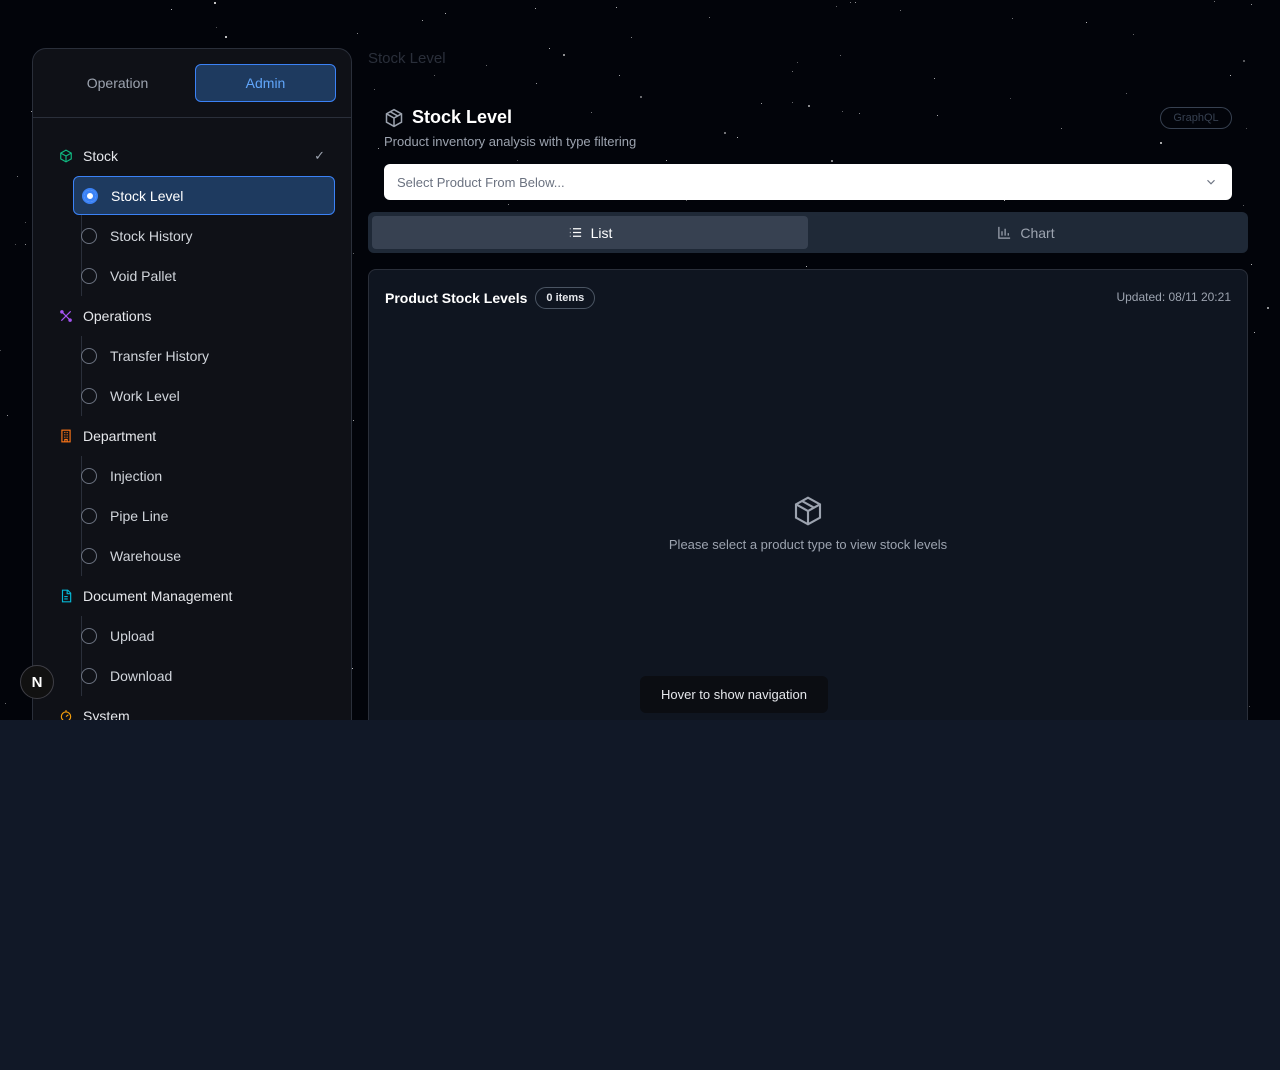 The image size is (1280, 1070). Describe the element at coordinates (462, 117) in the screenshot. I see `page-title: Stock Level` at that location.